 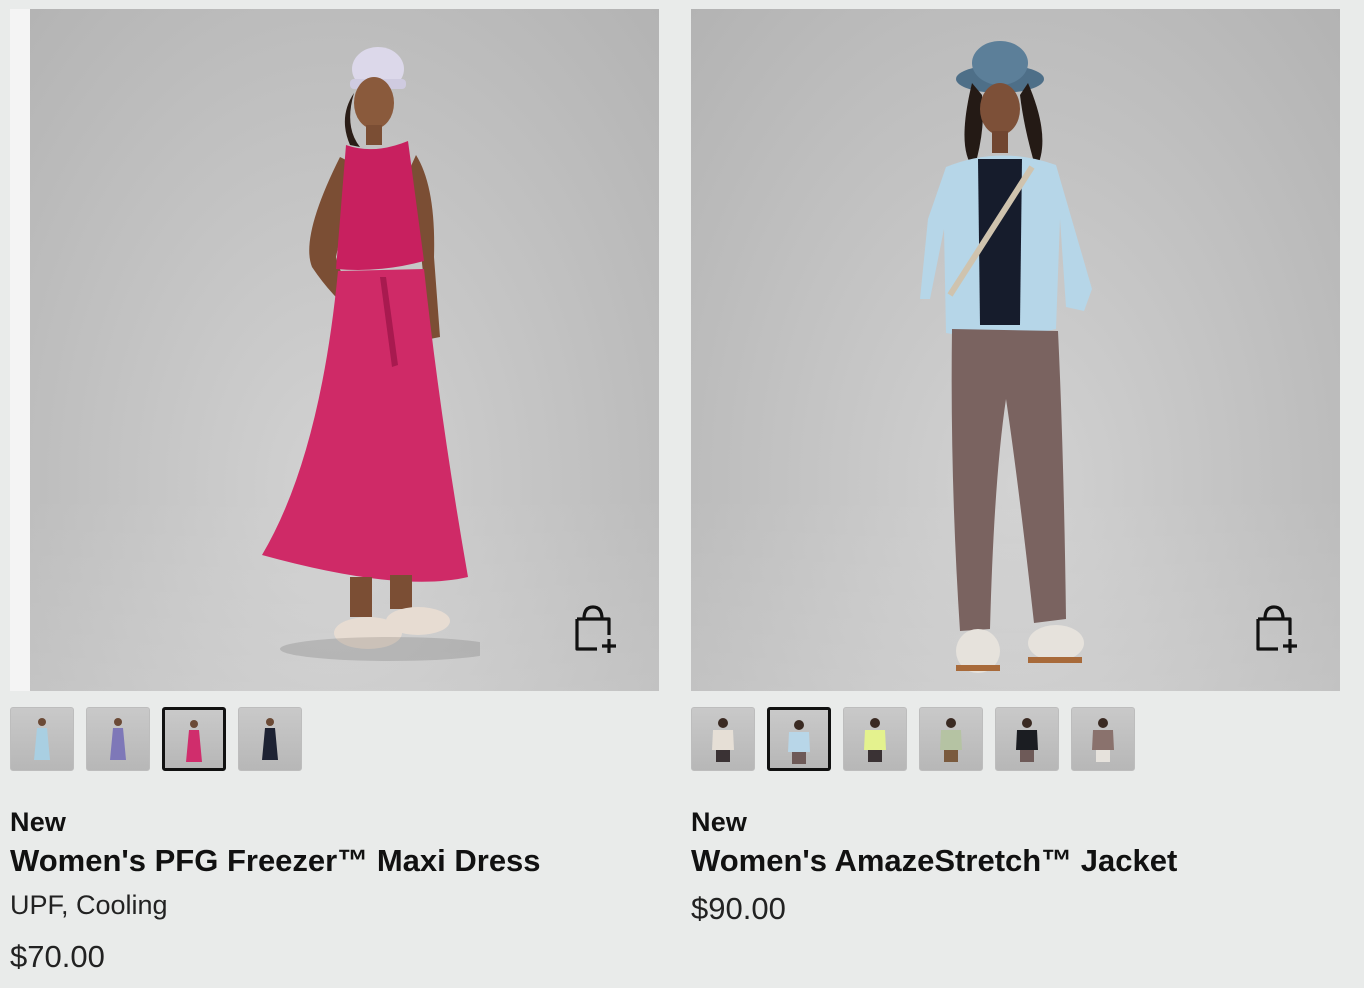 What do you see at coordinates (1015, 861) in the screenshot?
I see `product-title: Women's AmazeStretch™ Jacket` at bounding box center [1015, 861].